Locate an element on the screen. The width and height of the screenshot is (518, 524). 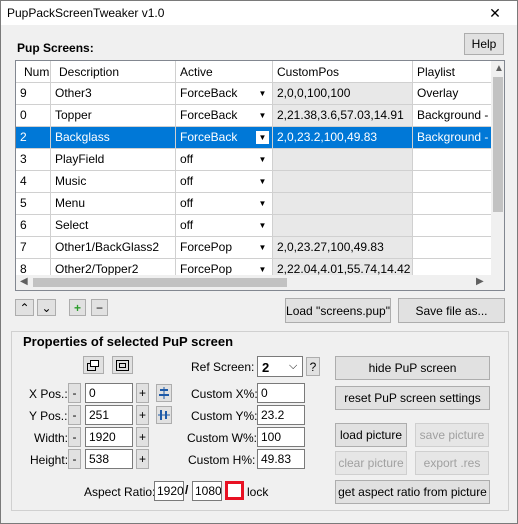
export-res-button: export .res is located at coordinates (452, 463).